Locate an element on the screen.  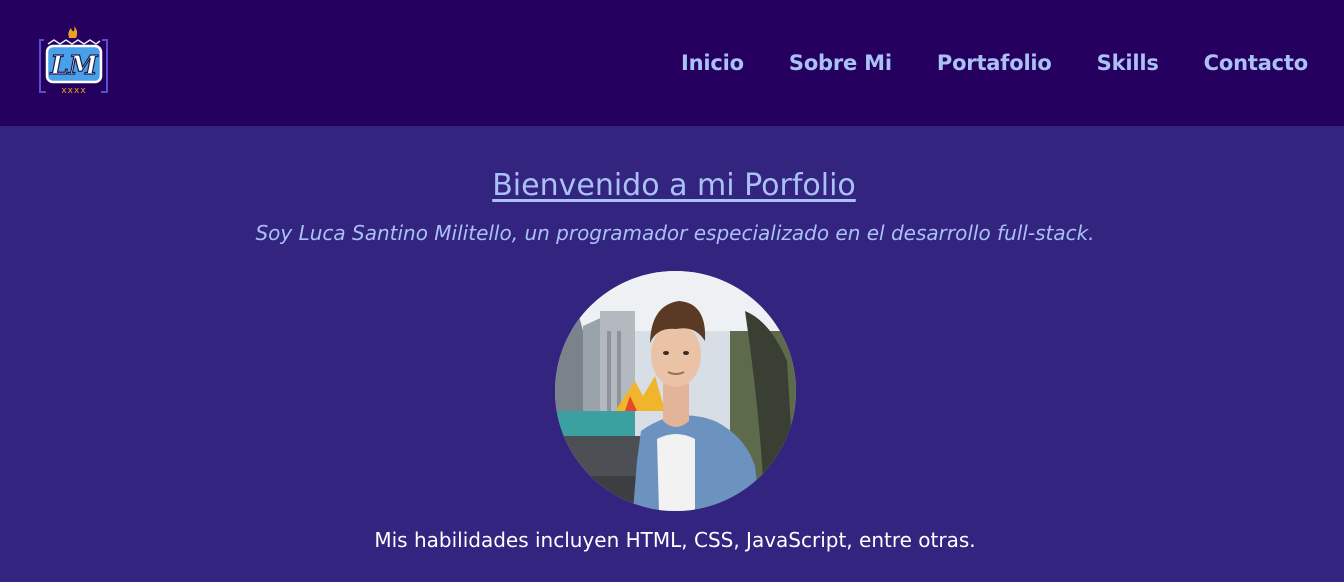
svg-text: LM is located at coordinates (73, 66).